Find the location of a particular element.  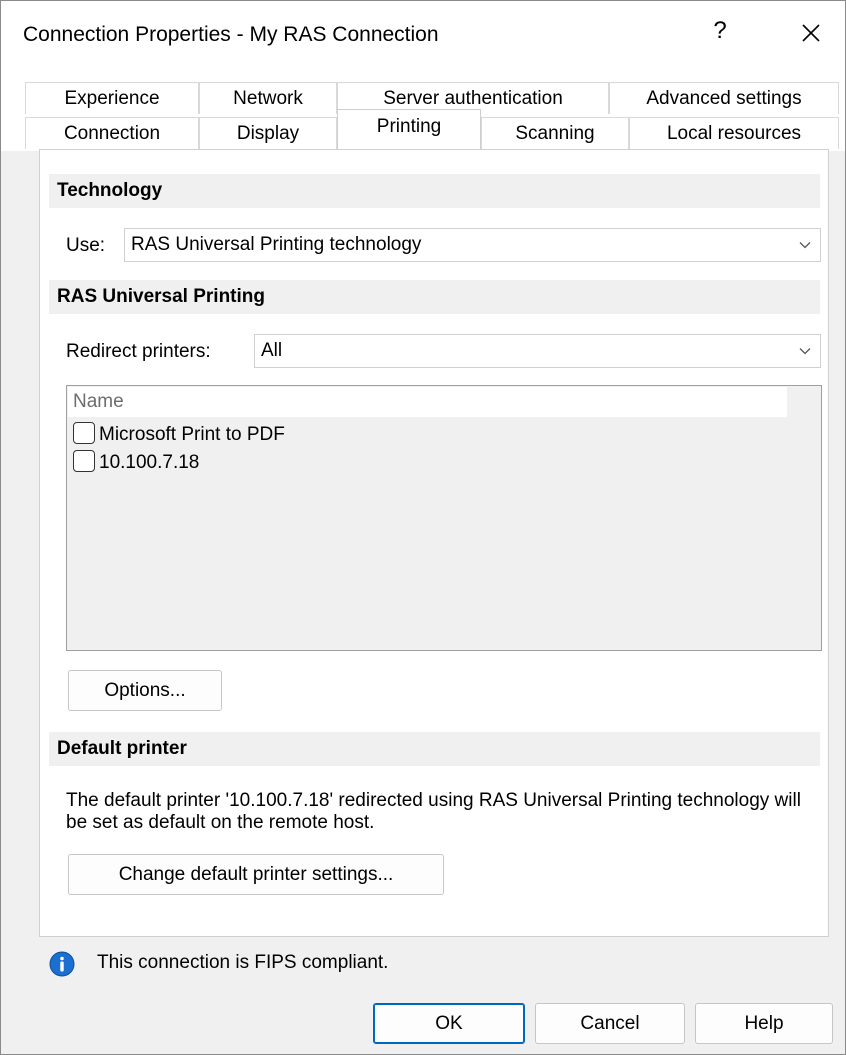

universal-printing-header: RAS Universal Printing is located at coordinates (434, 297).